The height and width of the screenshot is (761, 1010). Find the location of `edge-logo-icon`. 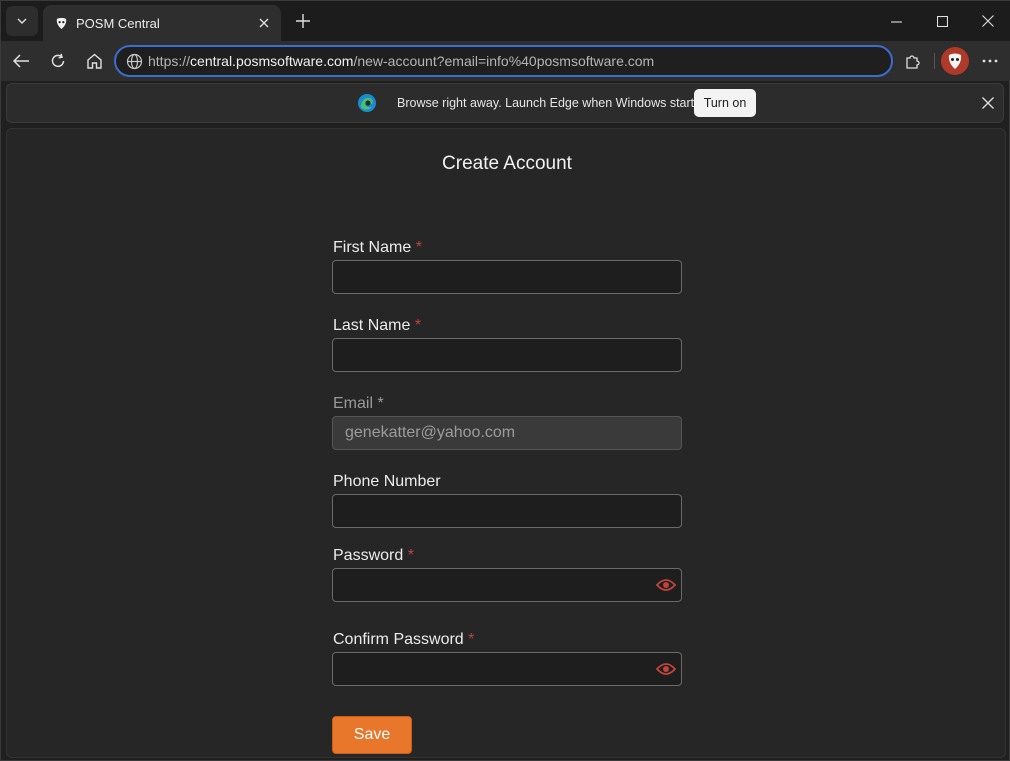

edge-logo-icon is located at coordinates (367, 103).